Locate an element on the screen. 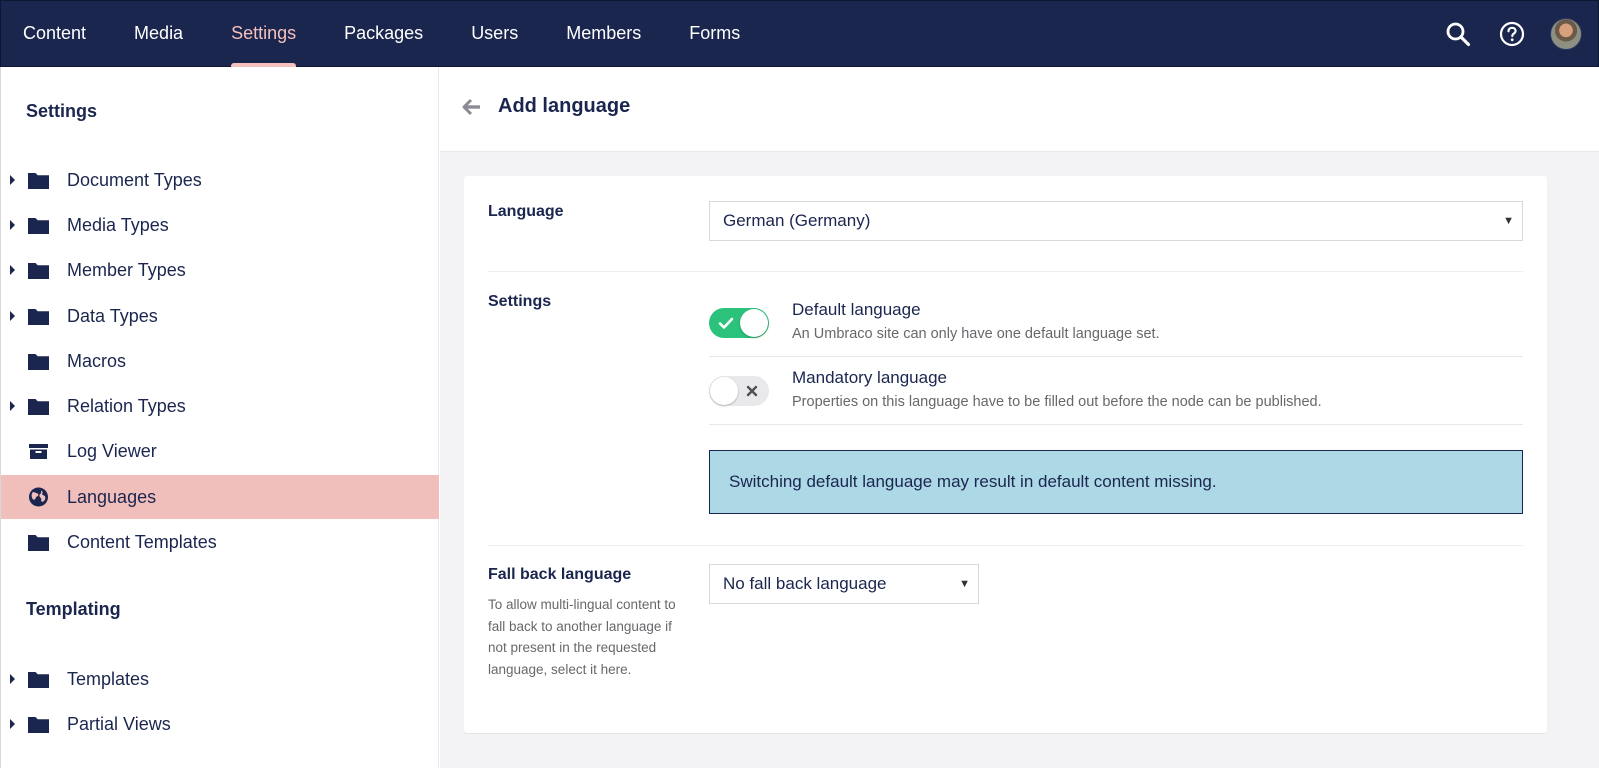  editor-header: Add language is located at coordinates (1019, 109).